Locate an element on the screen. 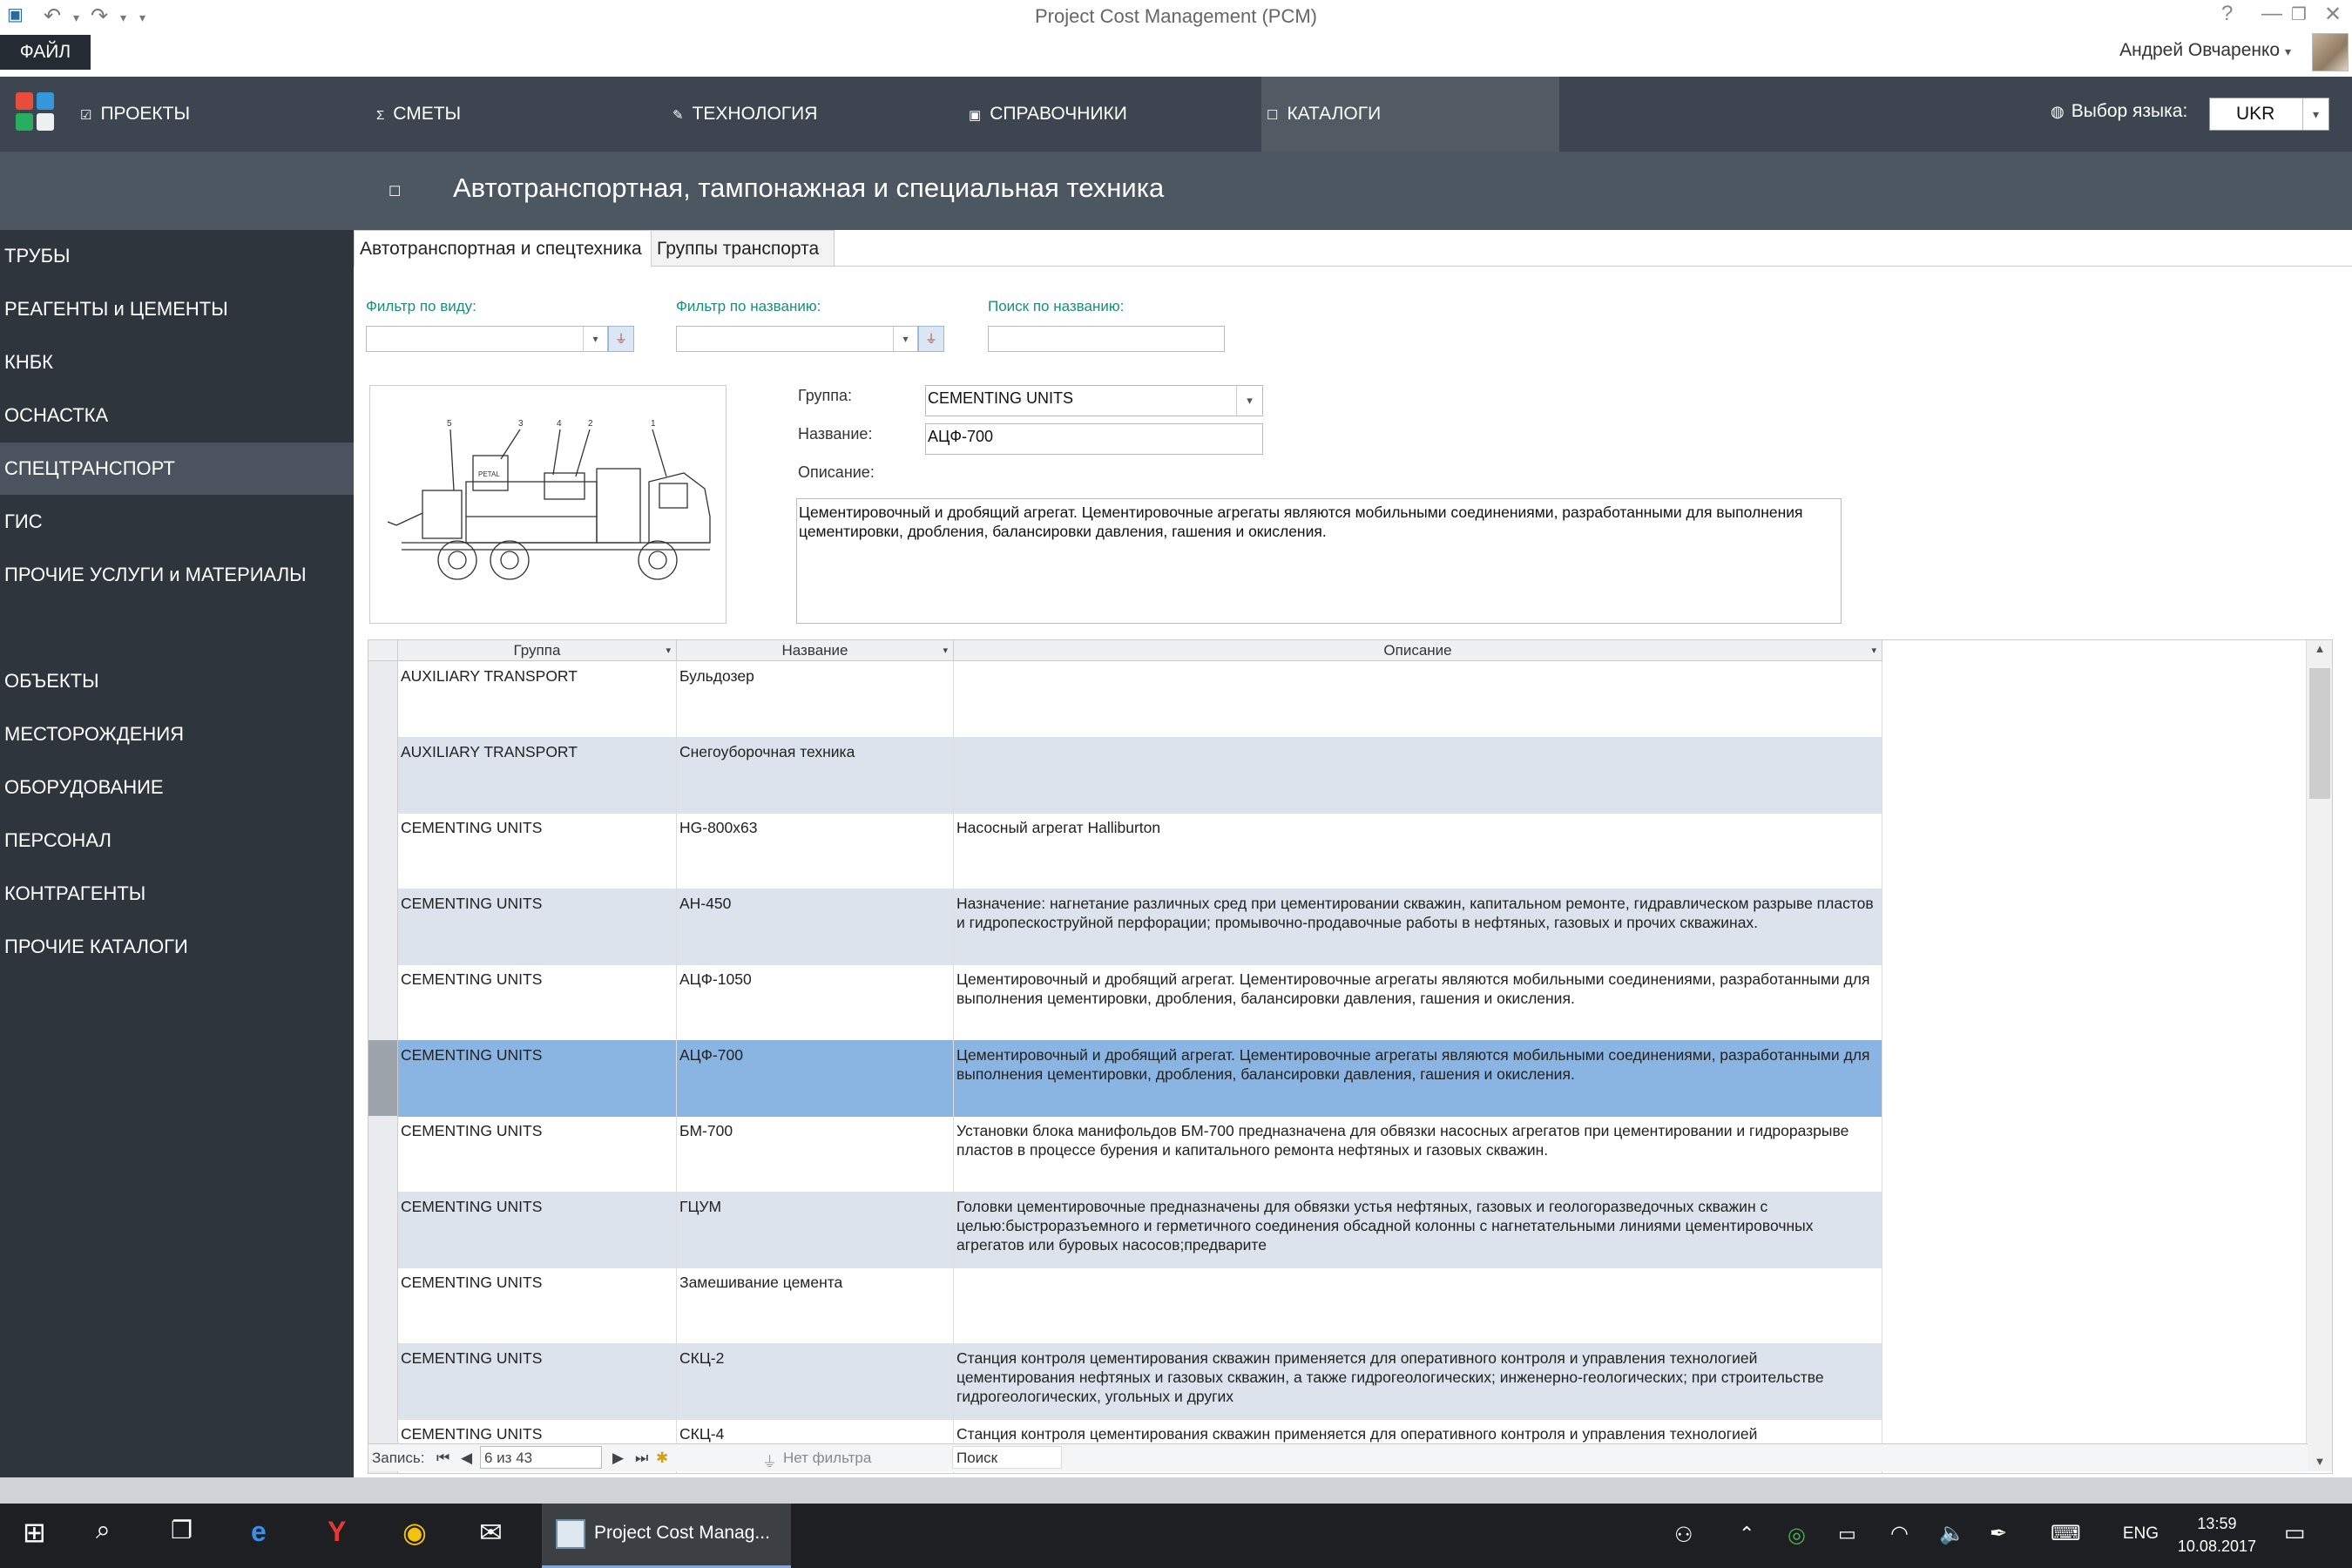  sidebar-item-equipment: ОБОРУДОВАНИЕ is located at coordinates (177, 787).